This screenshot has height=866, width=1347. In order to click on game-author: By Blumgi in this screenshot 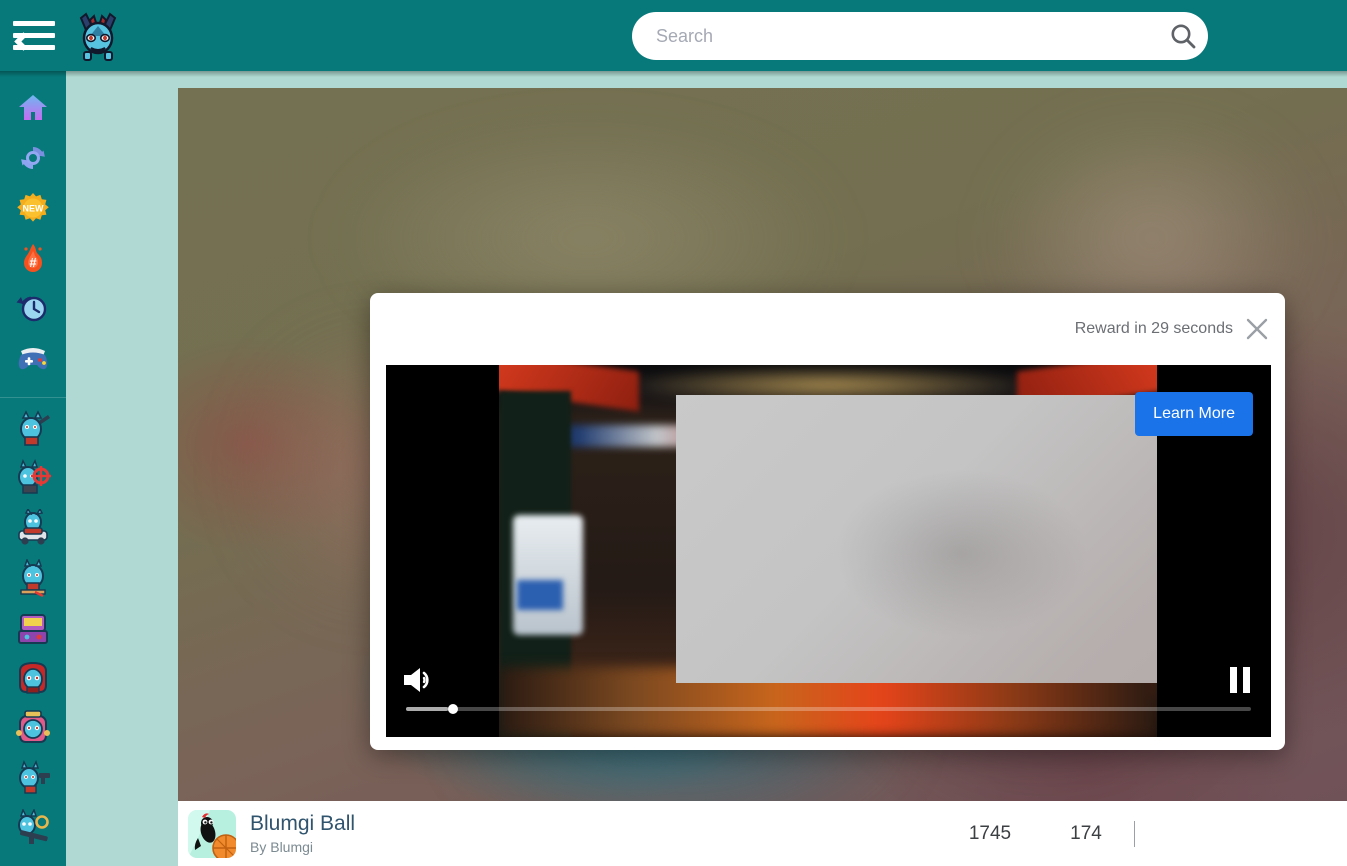, I will do `click(282, 847)`.